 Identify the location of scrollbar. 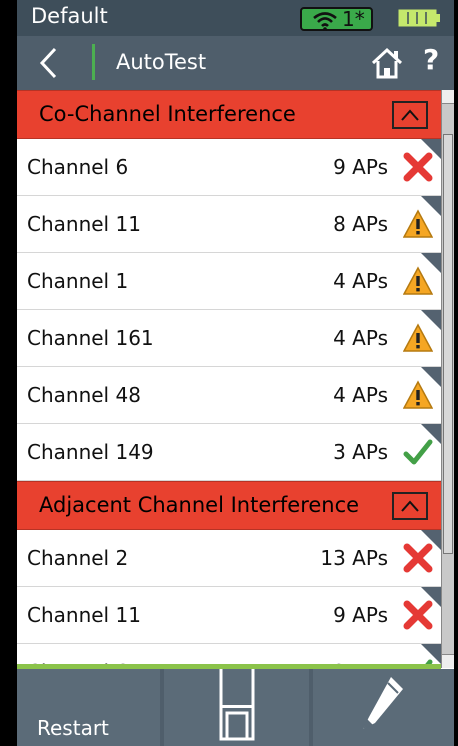
(447, 379).